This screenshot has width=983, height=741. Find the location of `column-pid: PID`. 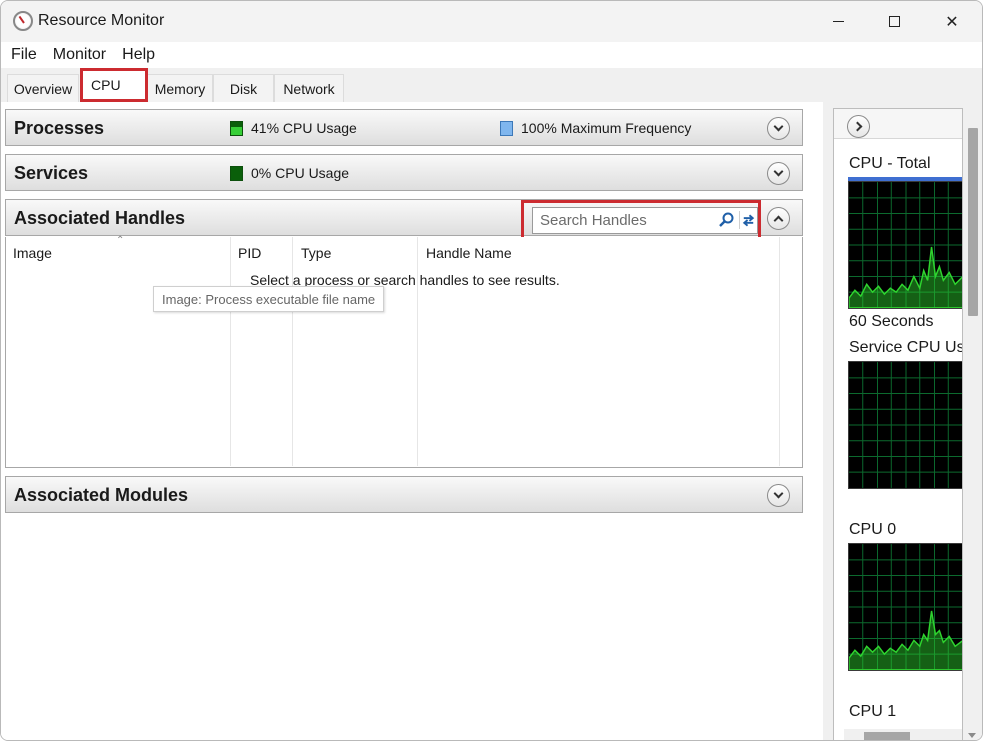

column-pid: PID is located at coordinates (249, 253).